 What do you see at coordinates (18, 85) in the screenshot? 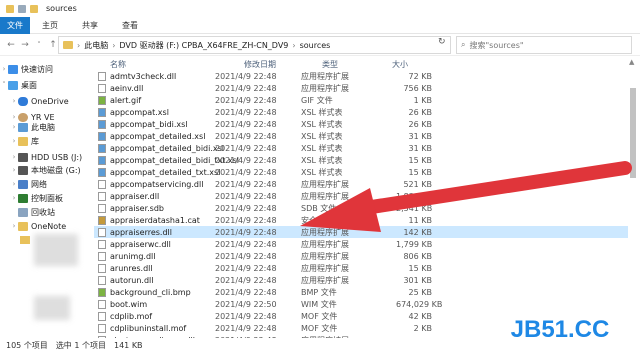
I see `sidebar-item-desktop: ˅ 桌面` at bounding box center [18, 85].